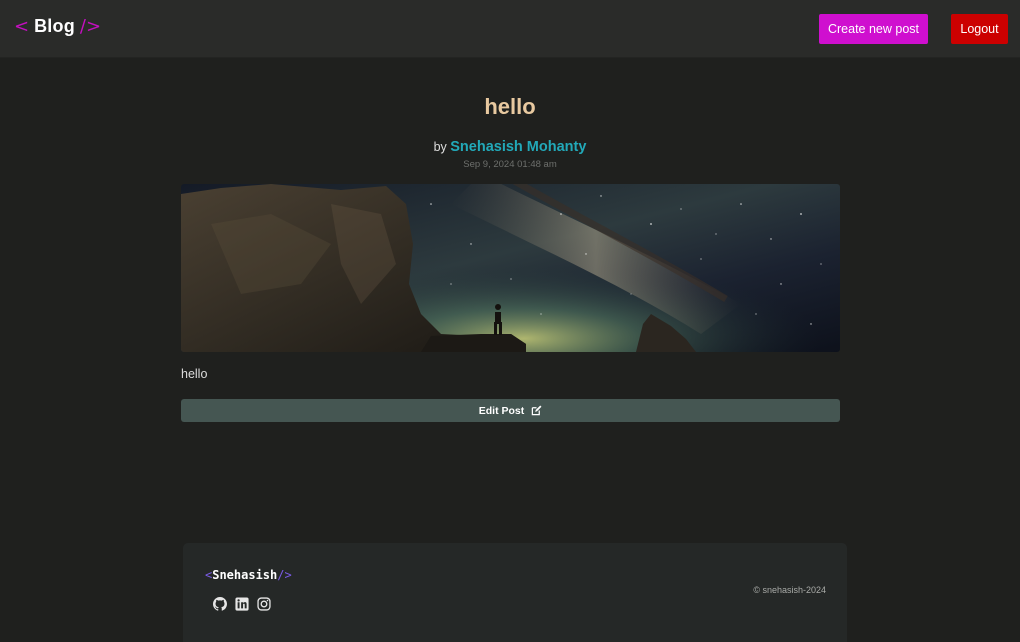 This screenshot has width=1020, height=642. Describe the element at coordinates (537, 410) in the screenshot. I see `edit-icon` at that location.